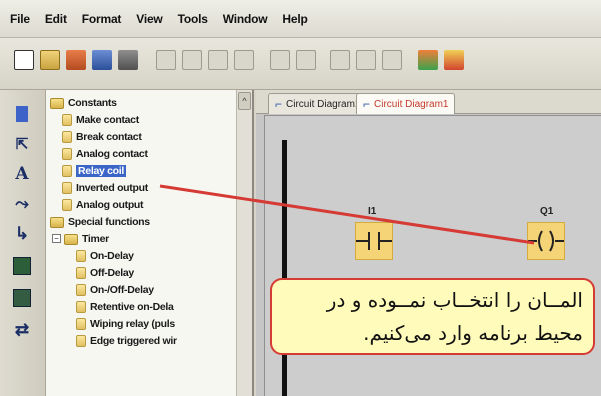  What do you see at coordinates (102, 60) in the screenshot?
I see `save-icon` at bounding box center [102, 60].